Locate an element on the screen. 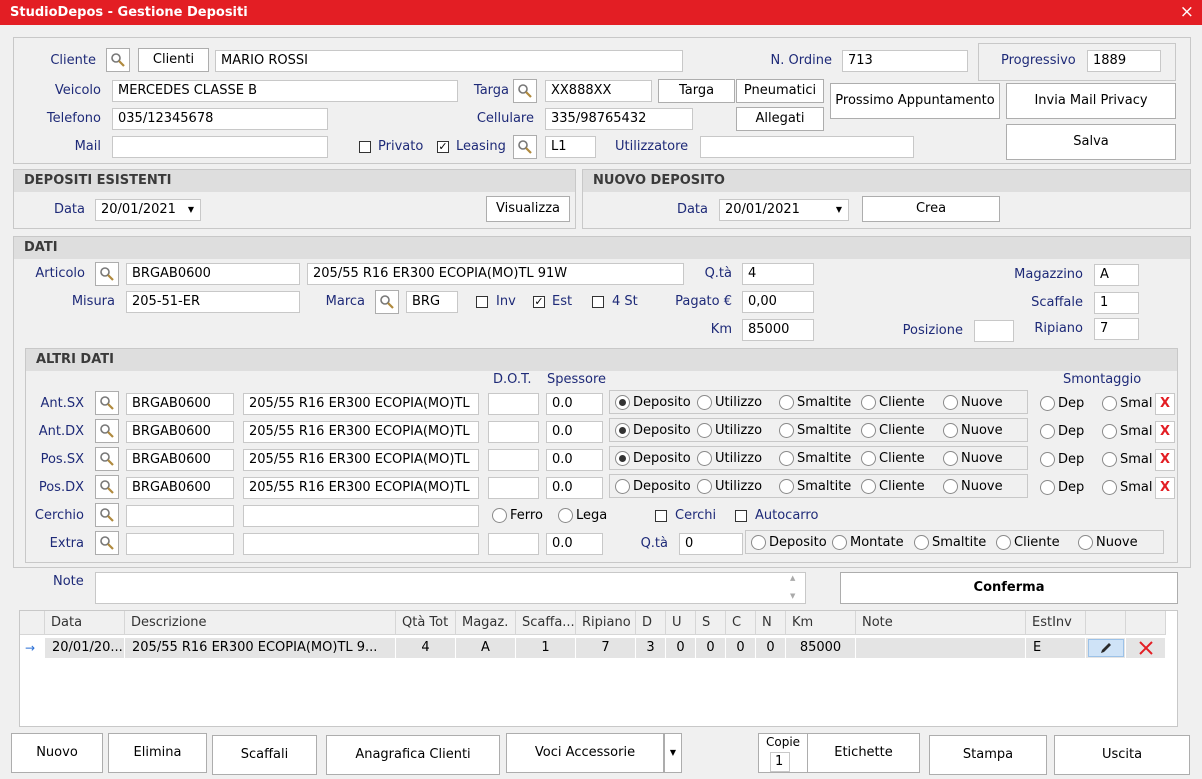 Image resolution: width=1202 pixels, height=779 pixels. pagato-field: 0,00 is located at coordinates (778, 302).